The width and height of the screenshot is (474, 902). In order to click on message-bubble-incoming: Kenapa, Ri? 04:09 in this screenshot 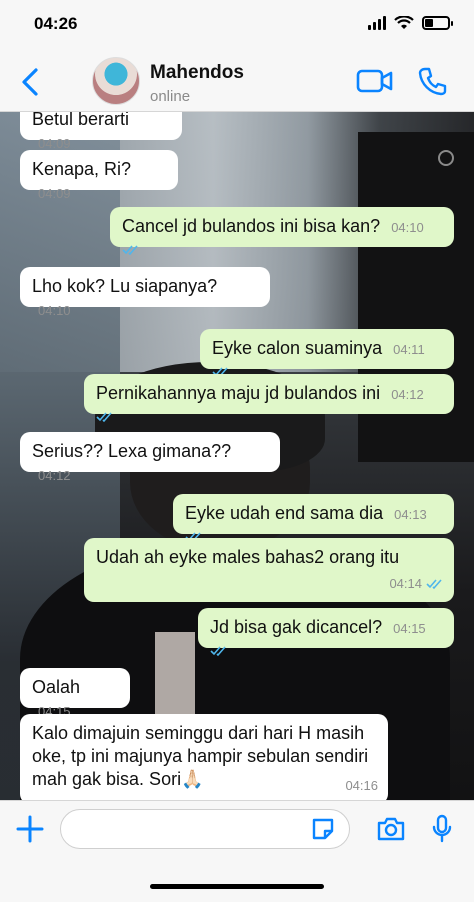, I will do `click(99, 175)`.